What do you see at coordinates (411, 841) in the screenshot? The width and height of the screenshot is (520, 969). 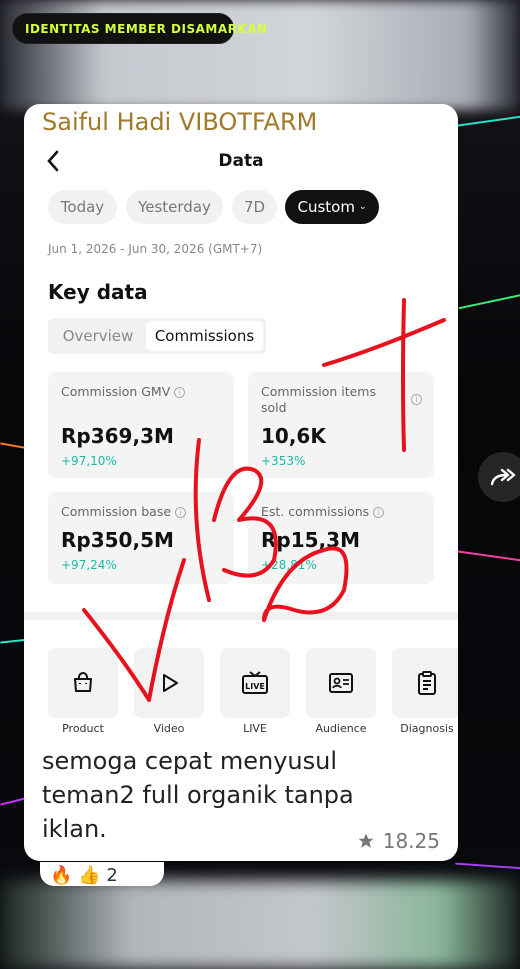 I see `message-time: 18.25` at bounding box center [411, 841].